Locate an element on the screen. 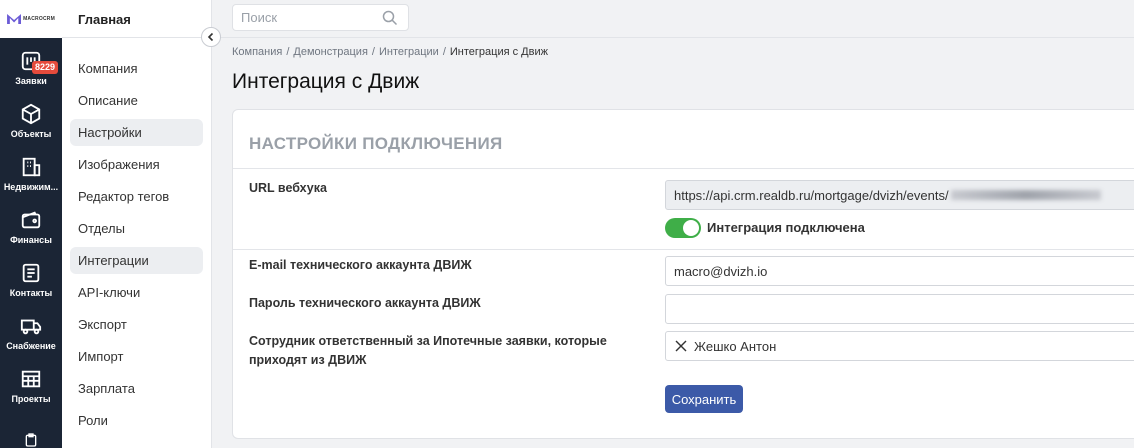  sidebar-item-export: Экспорт is located at coordinates (136, 324).